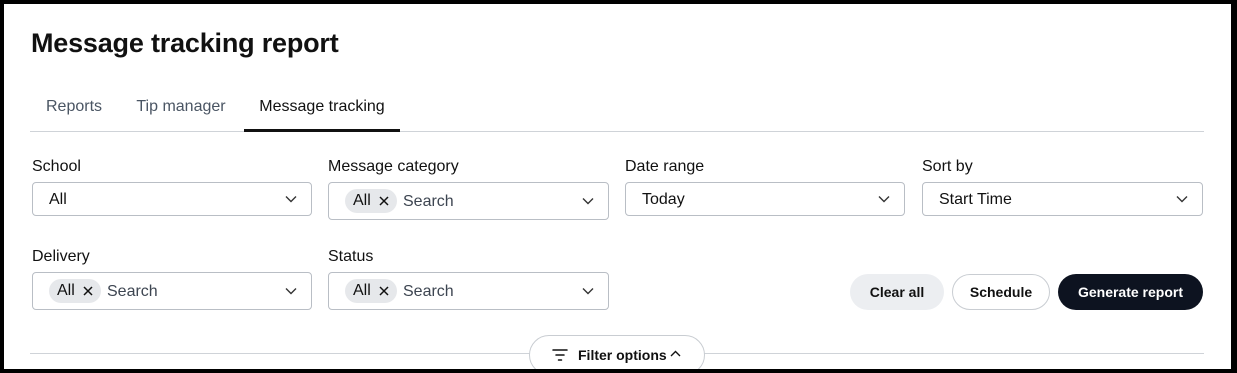 This screenshot has height=373, width=1237. Describe the element at coordinates (468, 201) in the screenshot. I see `message-category-select: All Search` at that location.